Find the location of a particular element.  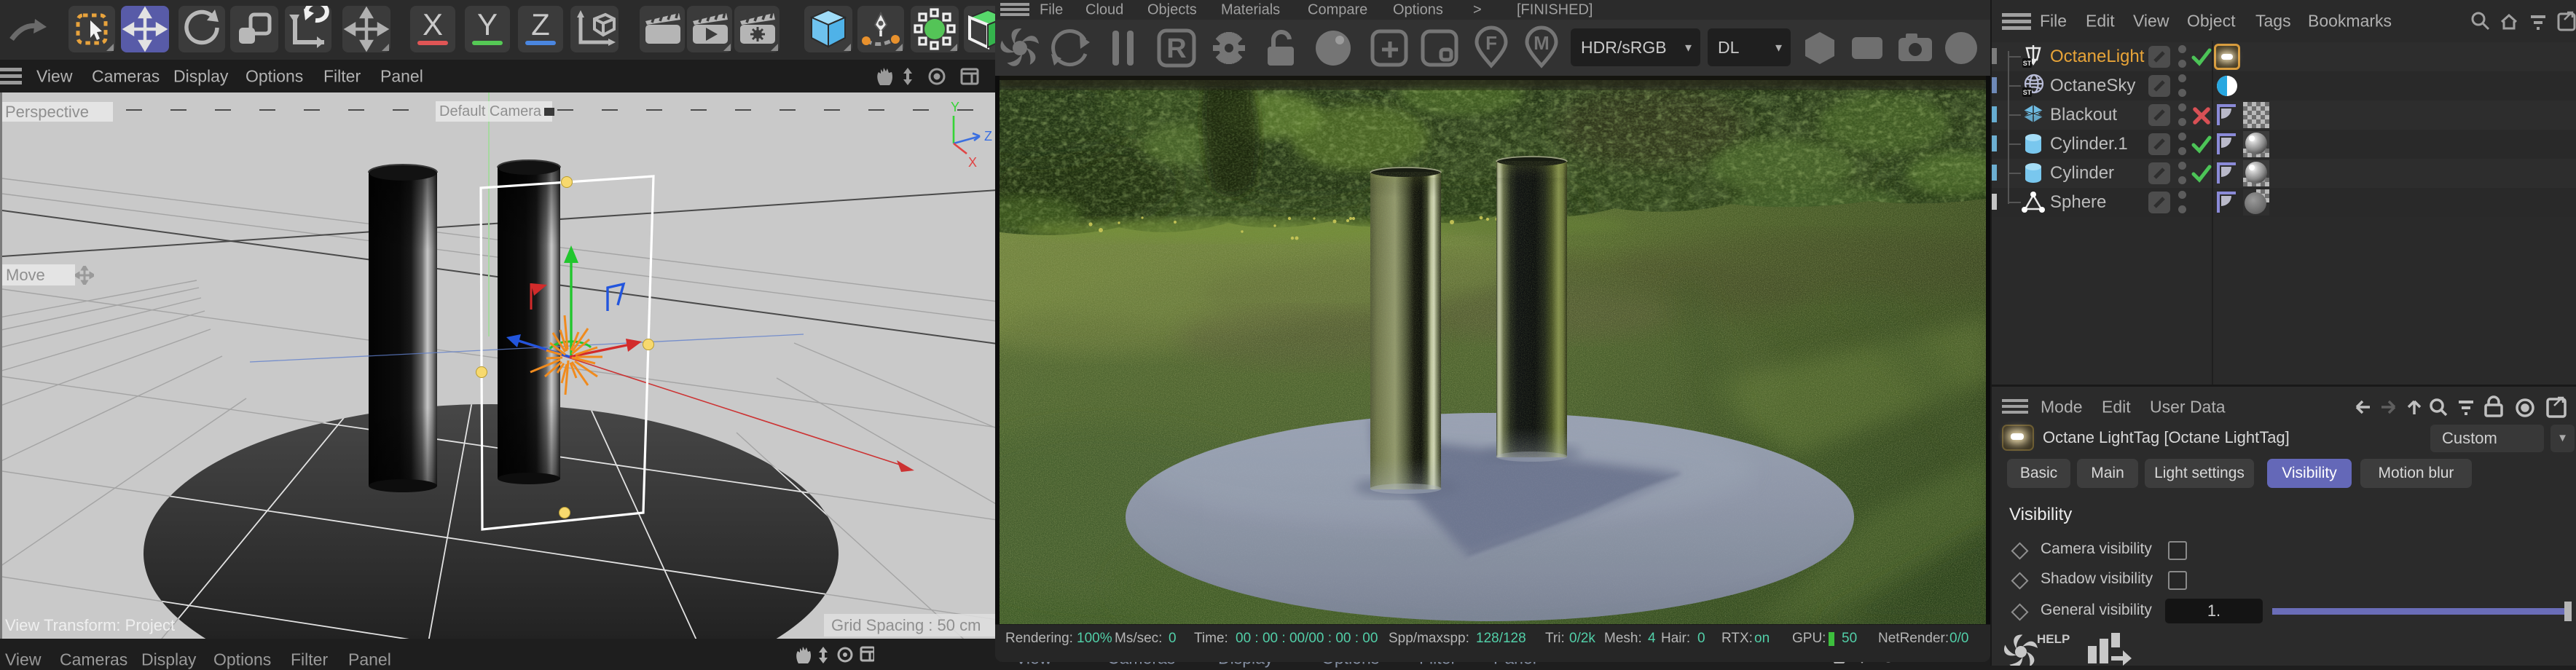

svg-text: Z is located at coordinates (988, 136).